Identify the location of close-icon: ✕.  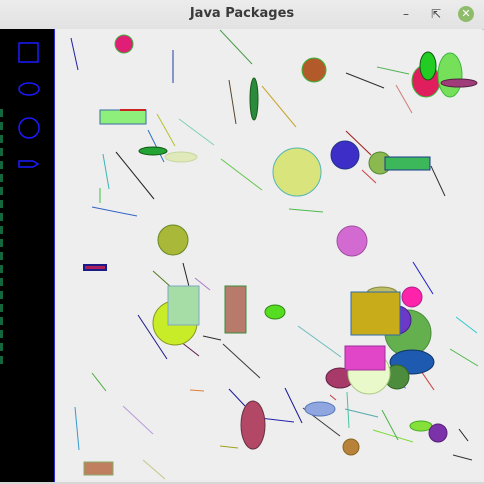
(466, 14).